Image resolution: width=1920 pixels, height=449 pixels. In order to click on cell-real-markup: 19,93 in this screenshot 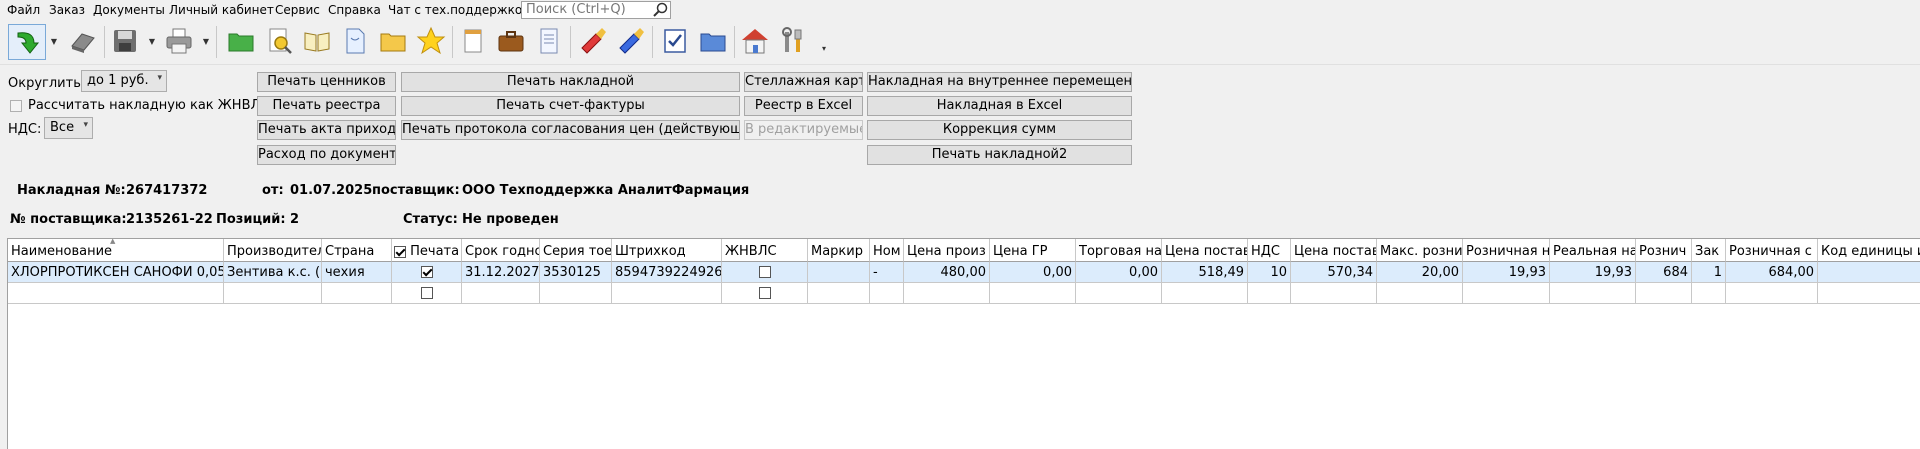, I will do `click(1593, 272)`.